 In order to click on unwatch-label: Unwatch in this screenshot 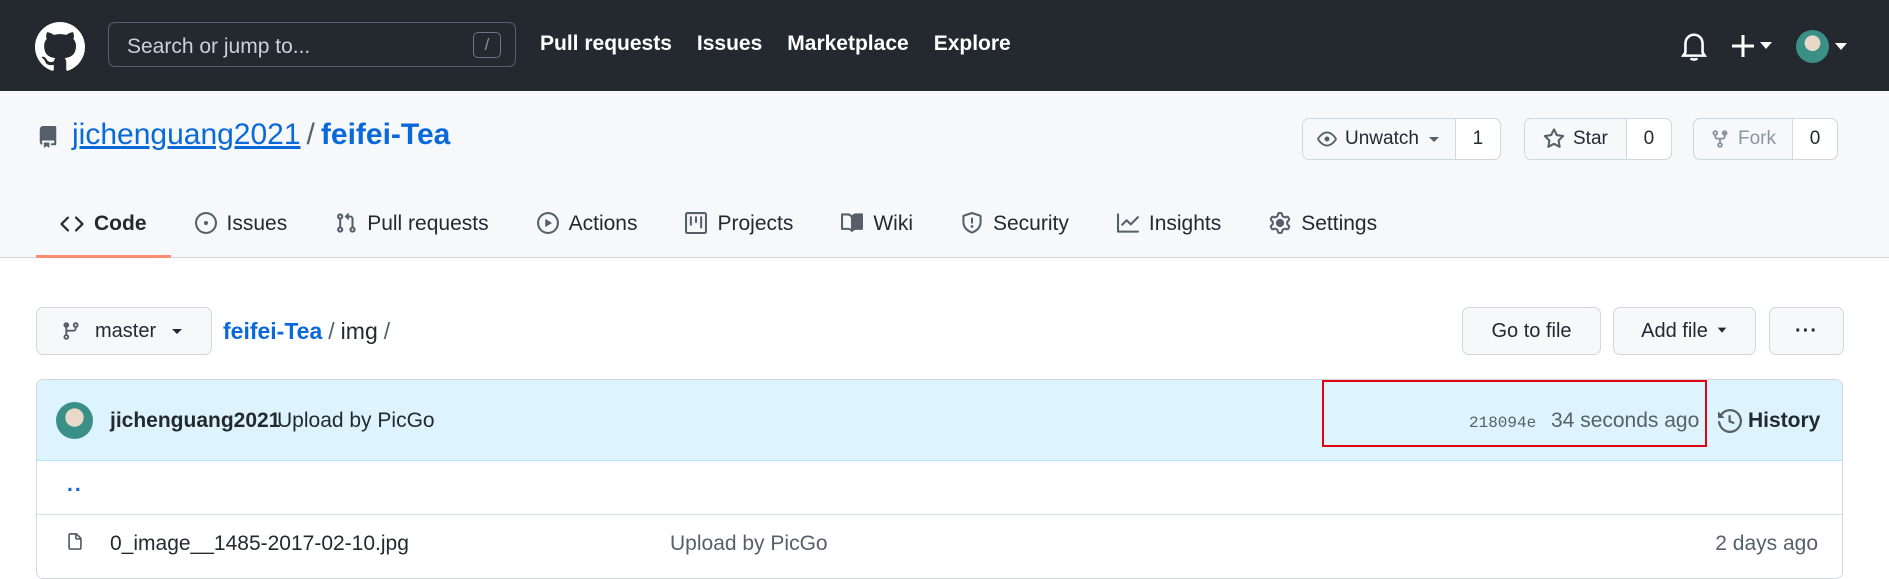, I will do `click(1382, 138)`.